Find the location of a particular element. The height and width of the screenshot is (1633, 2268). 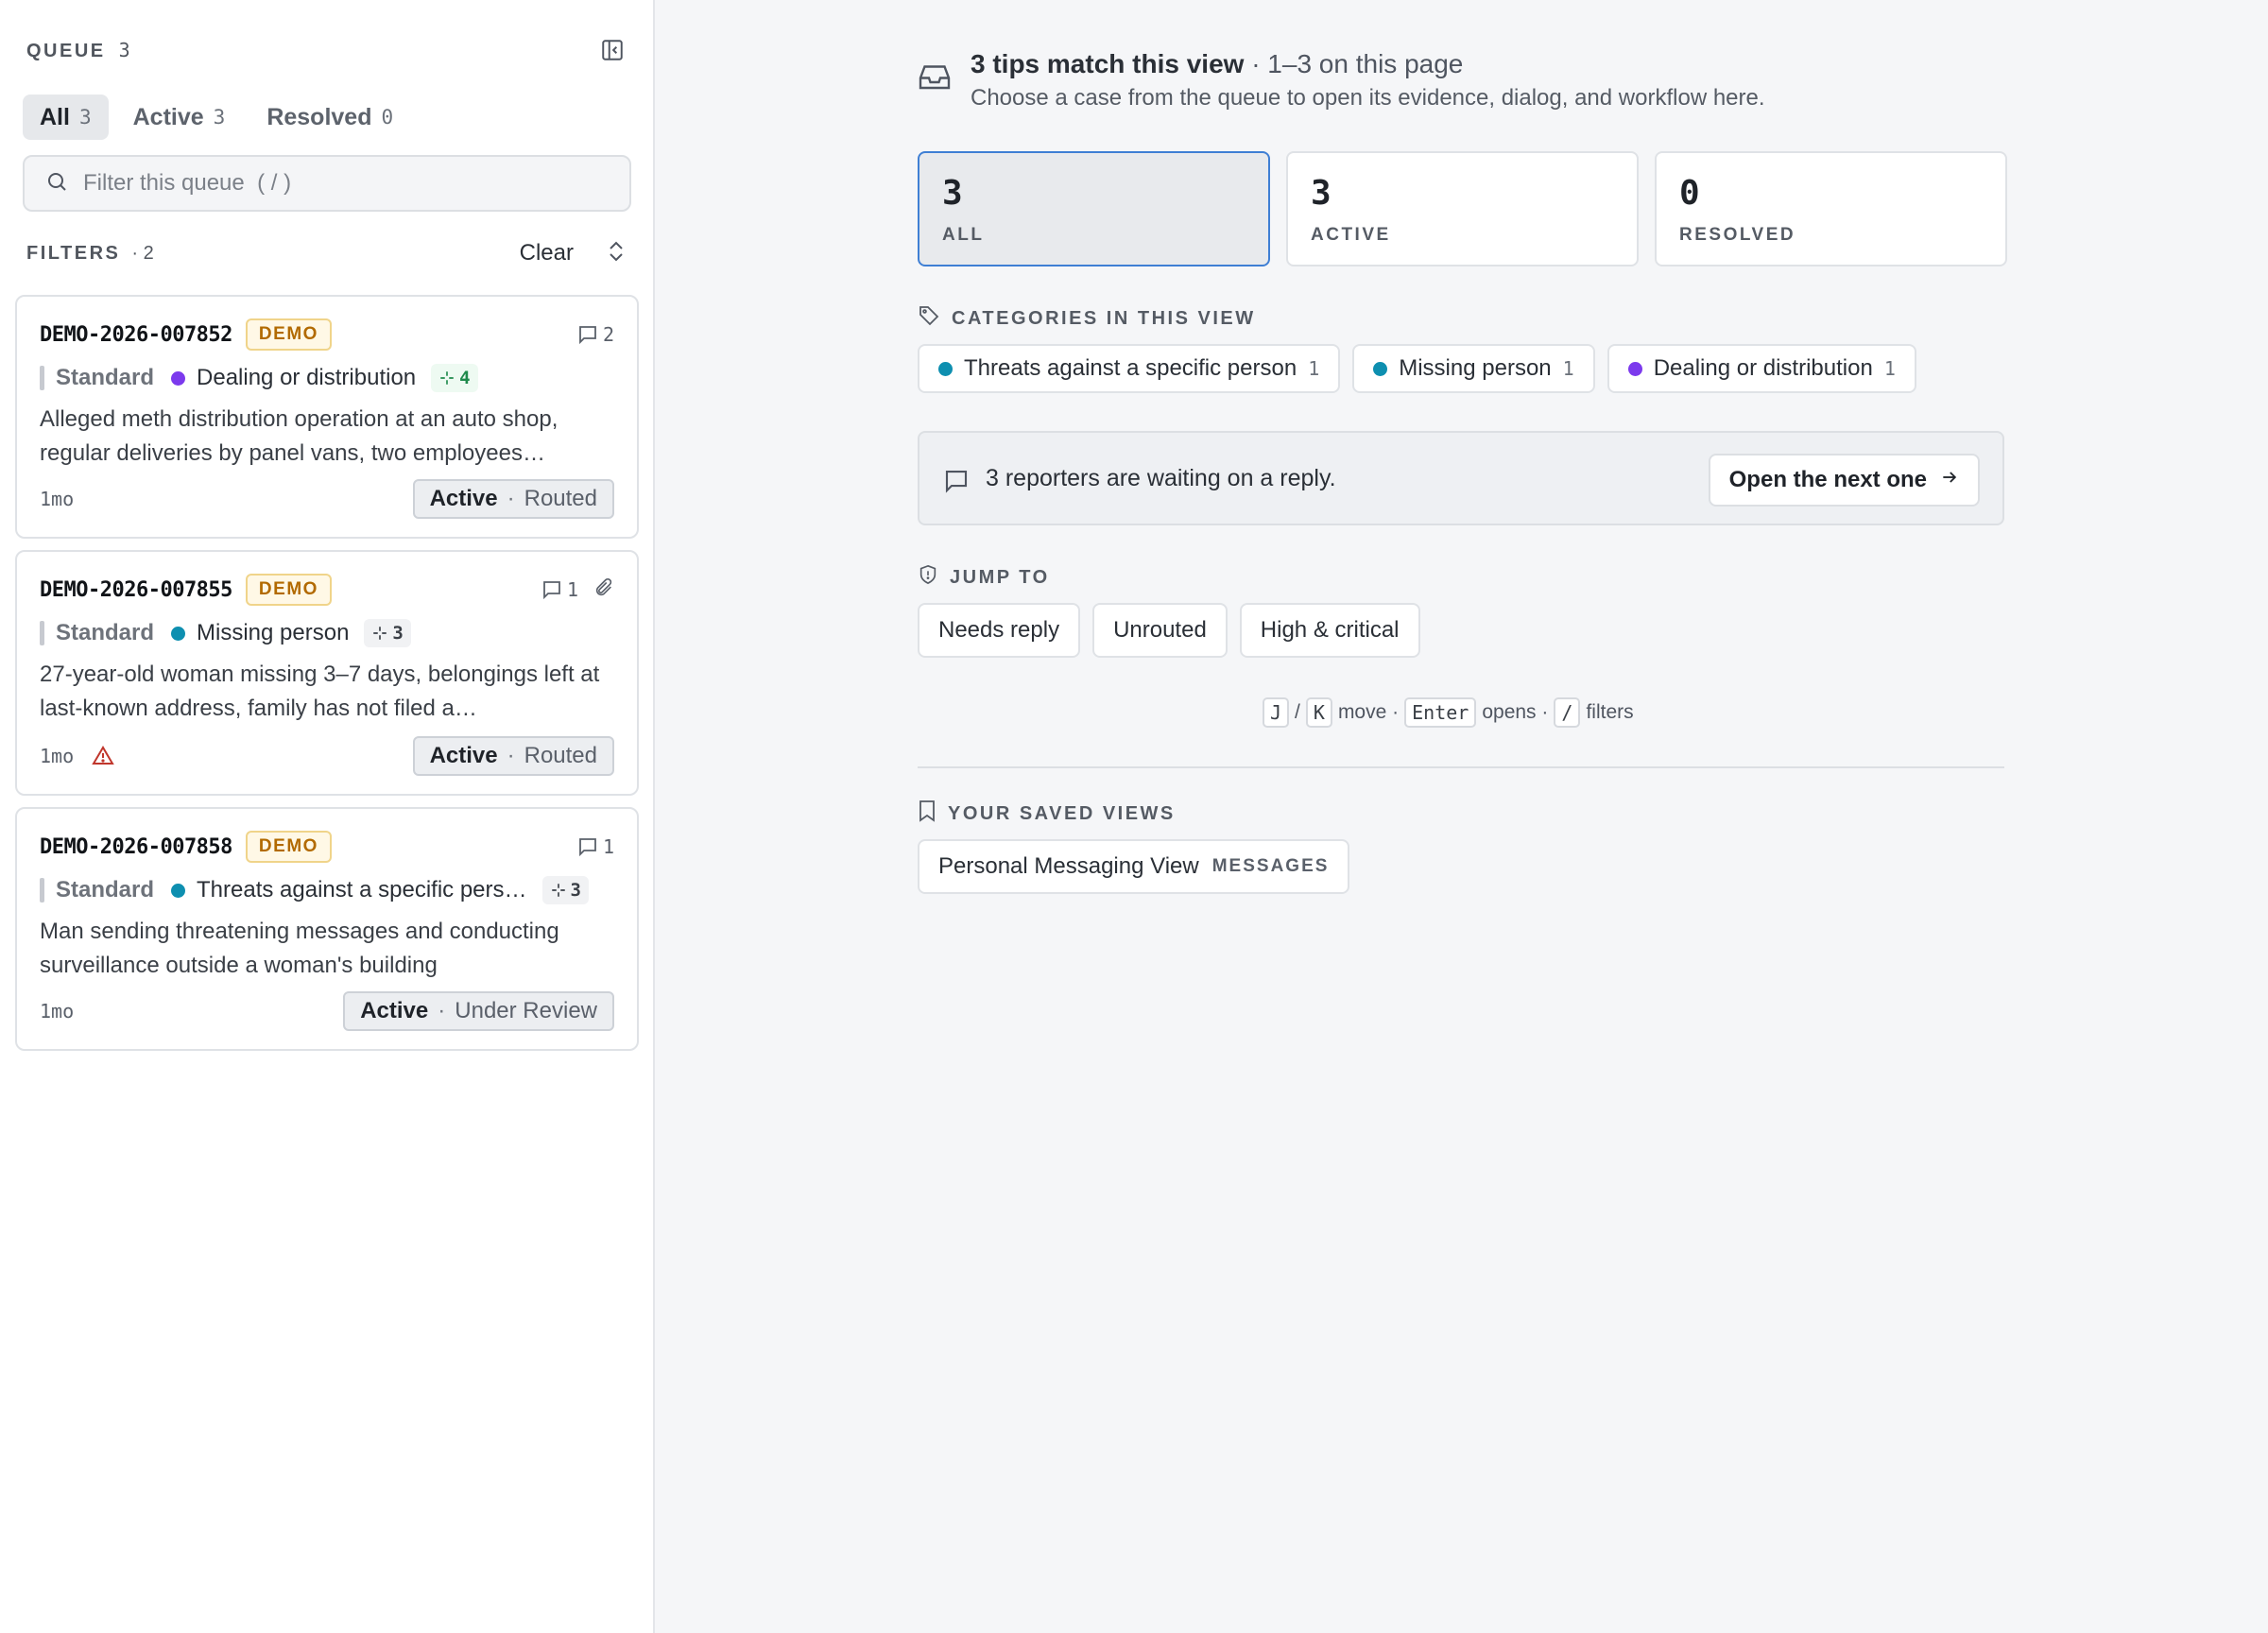

tab-active: Active 3 is located at coordinates (179, 118).